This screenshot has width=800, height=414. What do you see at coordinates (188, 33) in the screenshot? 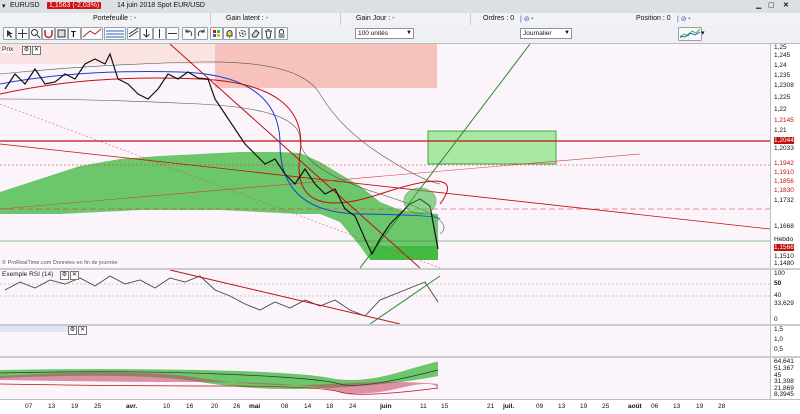
I see `undo-icon` at bounding box center [188, 33].